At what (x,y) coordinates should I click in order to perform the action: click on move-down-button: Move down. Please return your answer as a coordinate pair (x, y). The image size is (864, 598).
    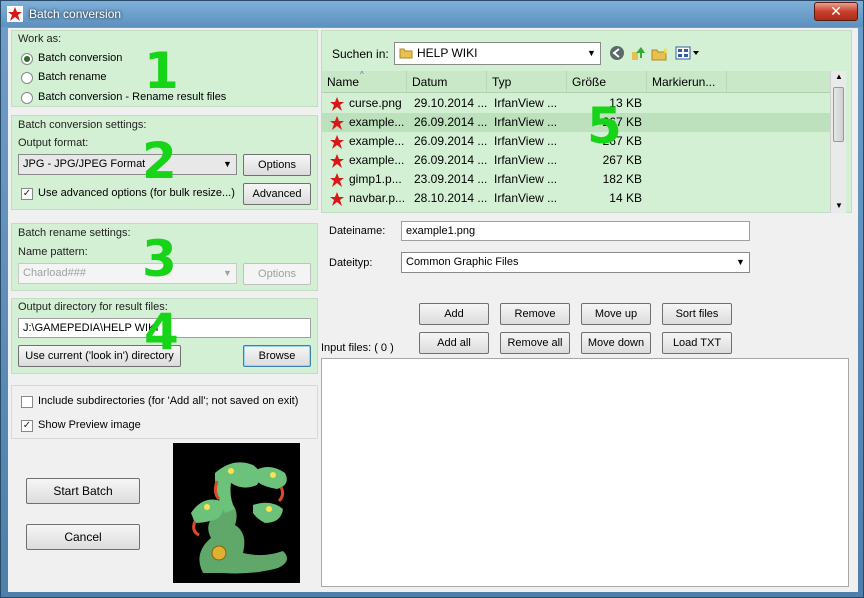
    Looking at the image, I should click on (616, 343).